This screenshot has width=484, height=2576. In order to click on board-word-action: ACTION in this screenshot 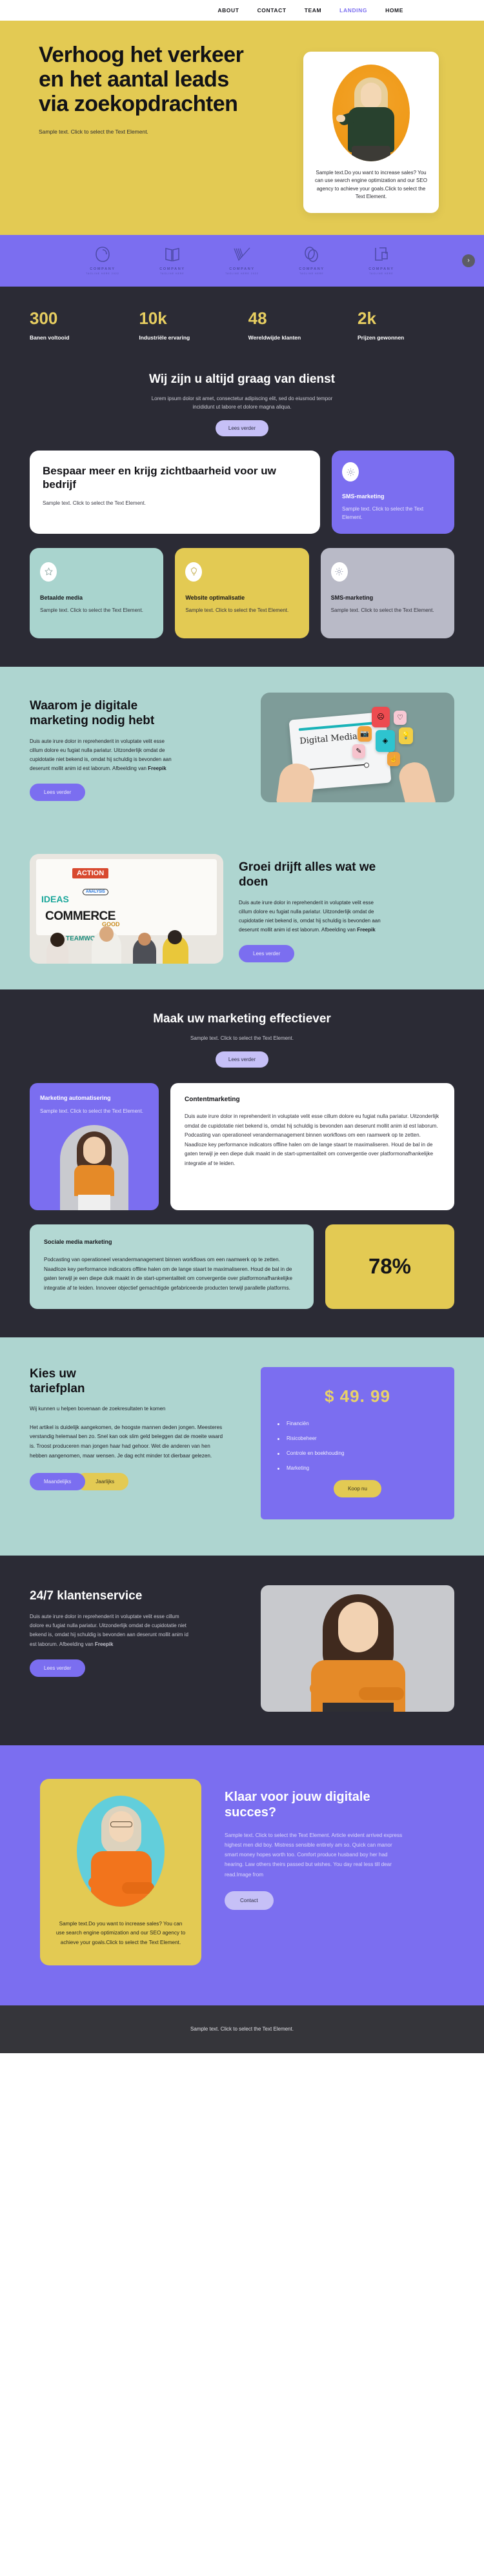, I will do `click(91, 872)`.